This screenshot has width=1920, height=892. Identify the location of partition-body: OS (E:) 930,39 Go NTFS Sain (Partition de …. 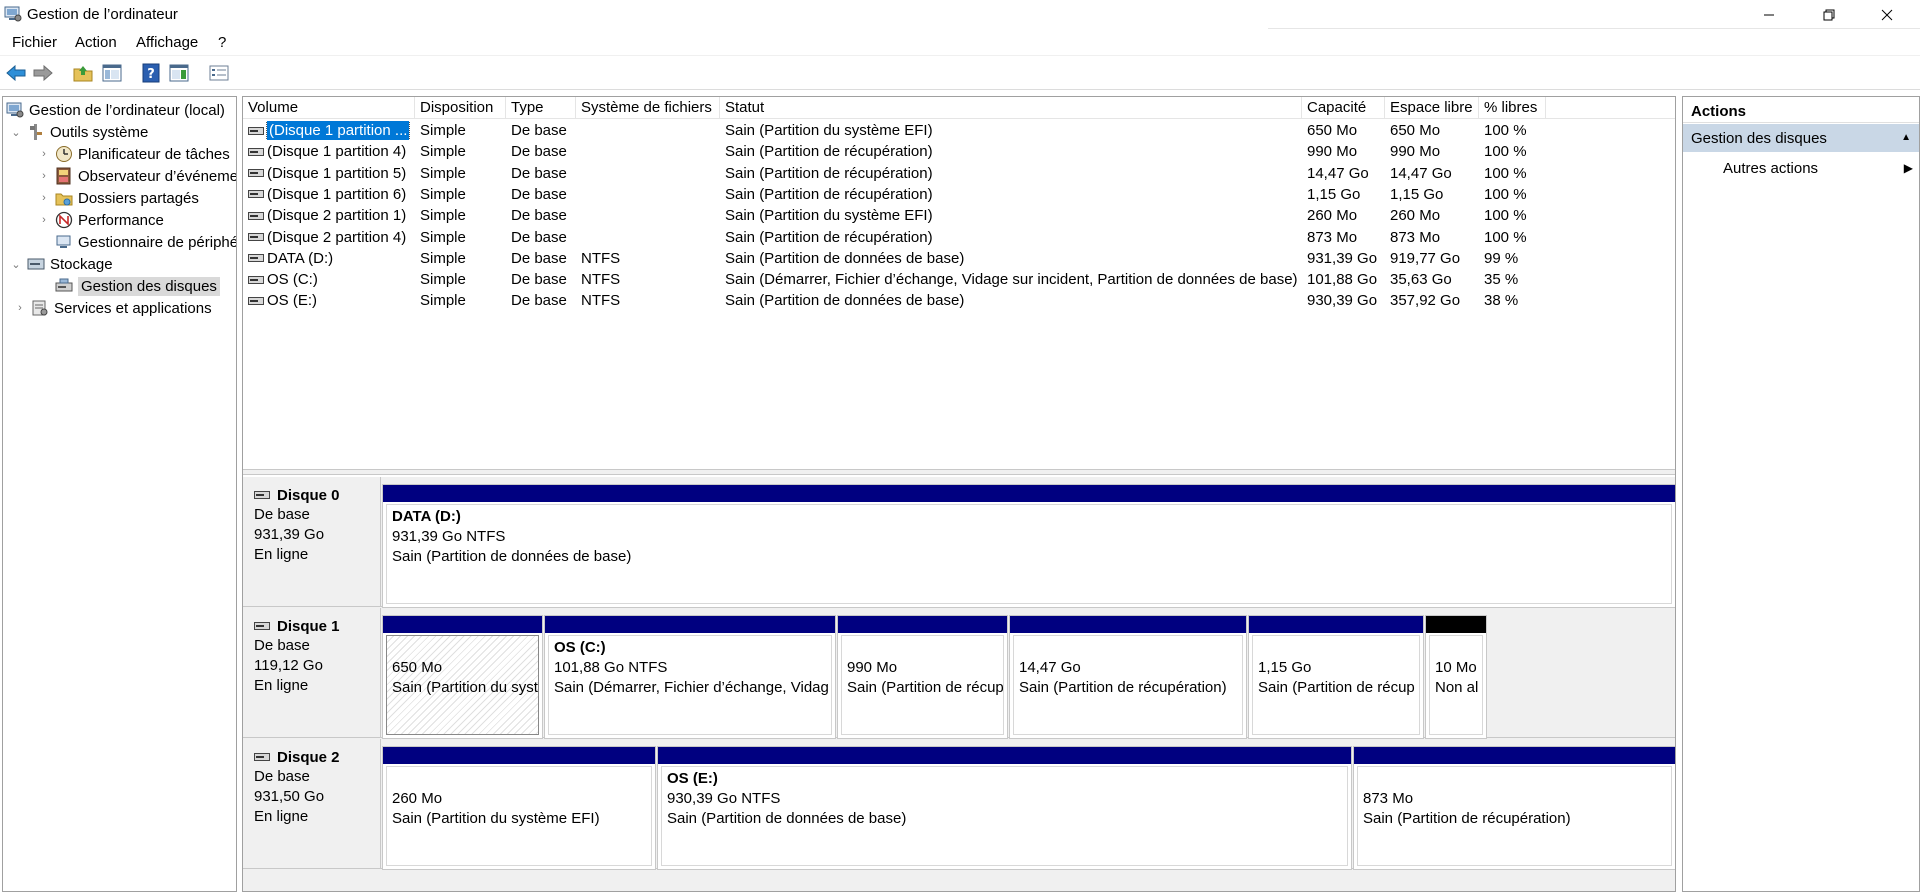
(1004, 816).